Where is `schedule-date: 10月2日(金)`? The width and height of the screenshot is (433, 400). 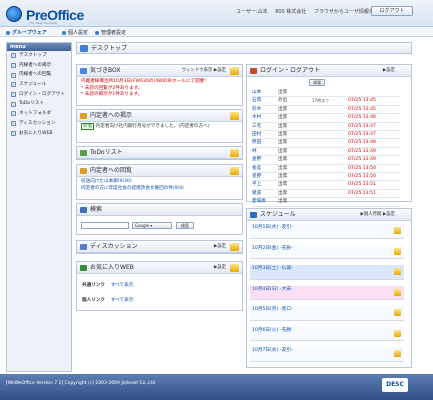 schedule-date: 10月2日(金) is located at coordinates (265, 248).